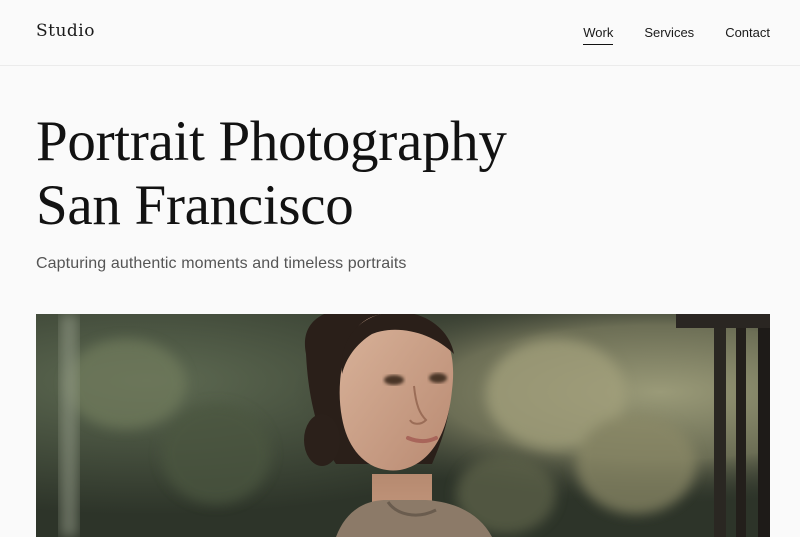 The image size is (800, 537). I want to click on hero-title-line-2: San Francisco, so click(195, 205).